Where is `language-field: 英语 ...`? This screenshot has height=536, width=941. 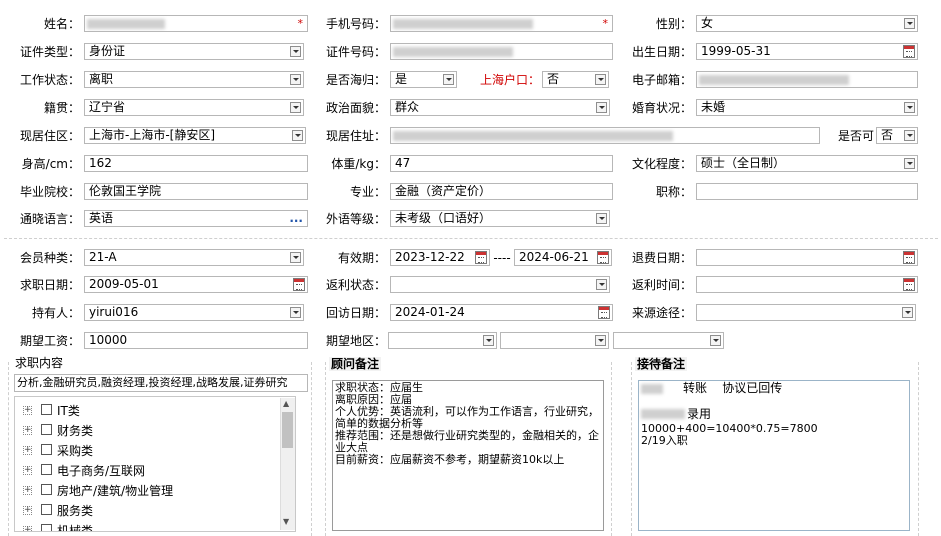
language-field: 英语 ... is located at coordinates (196, 218).